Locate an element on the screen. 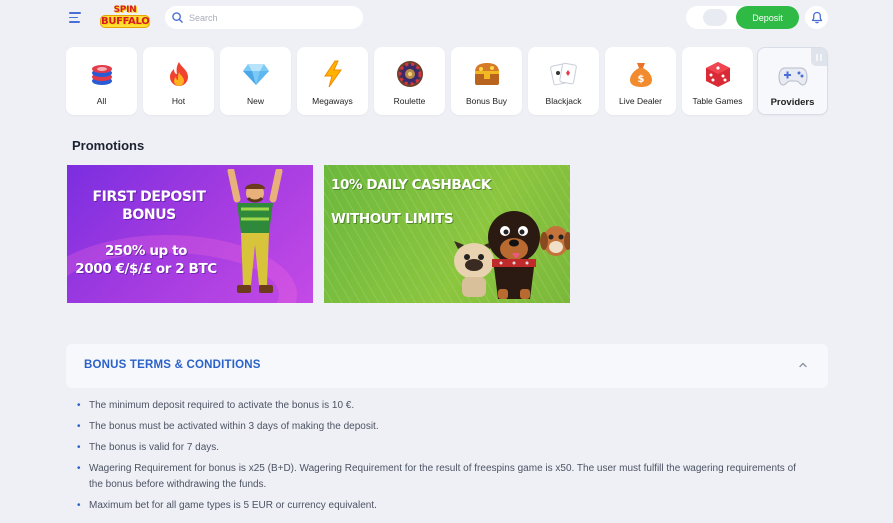  banner-line: 250% up to is located at coordinates (146, 251).